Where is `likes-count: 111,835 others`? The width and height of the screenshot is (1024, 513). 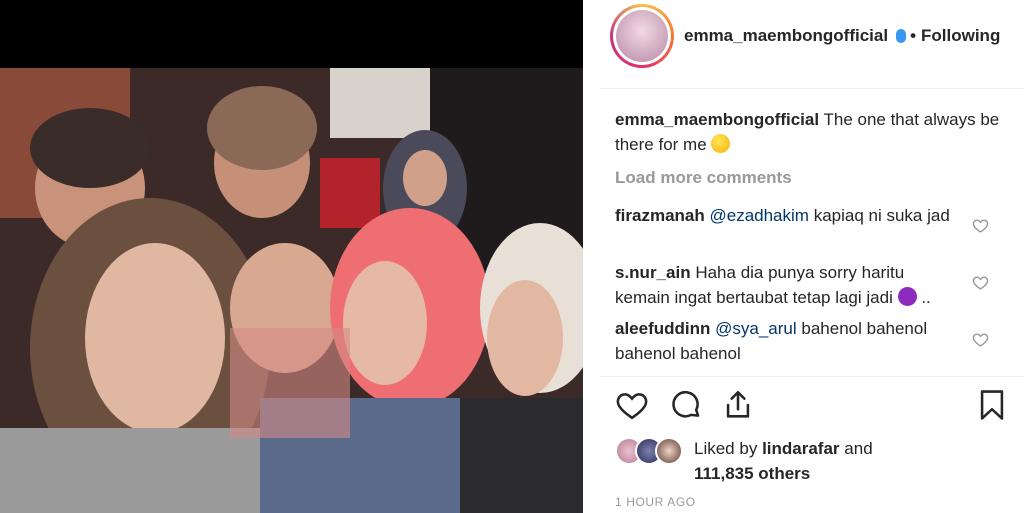
likes-count: 111,835 others is located at coordinates (752, 473).